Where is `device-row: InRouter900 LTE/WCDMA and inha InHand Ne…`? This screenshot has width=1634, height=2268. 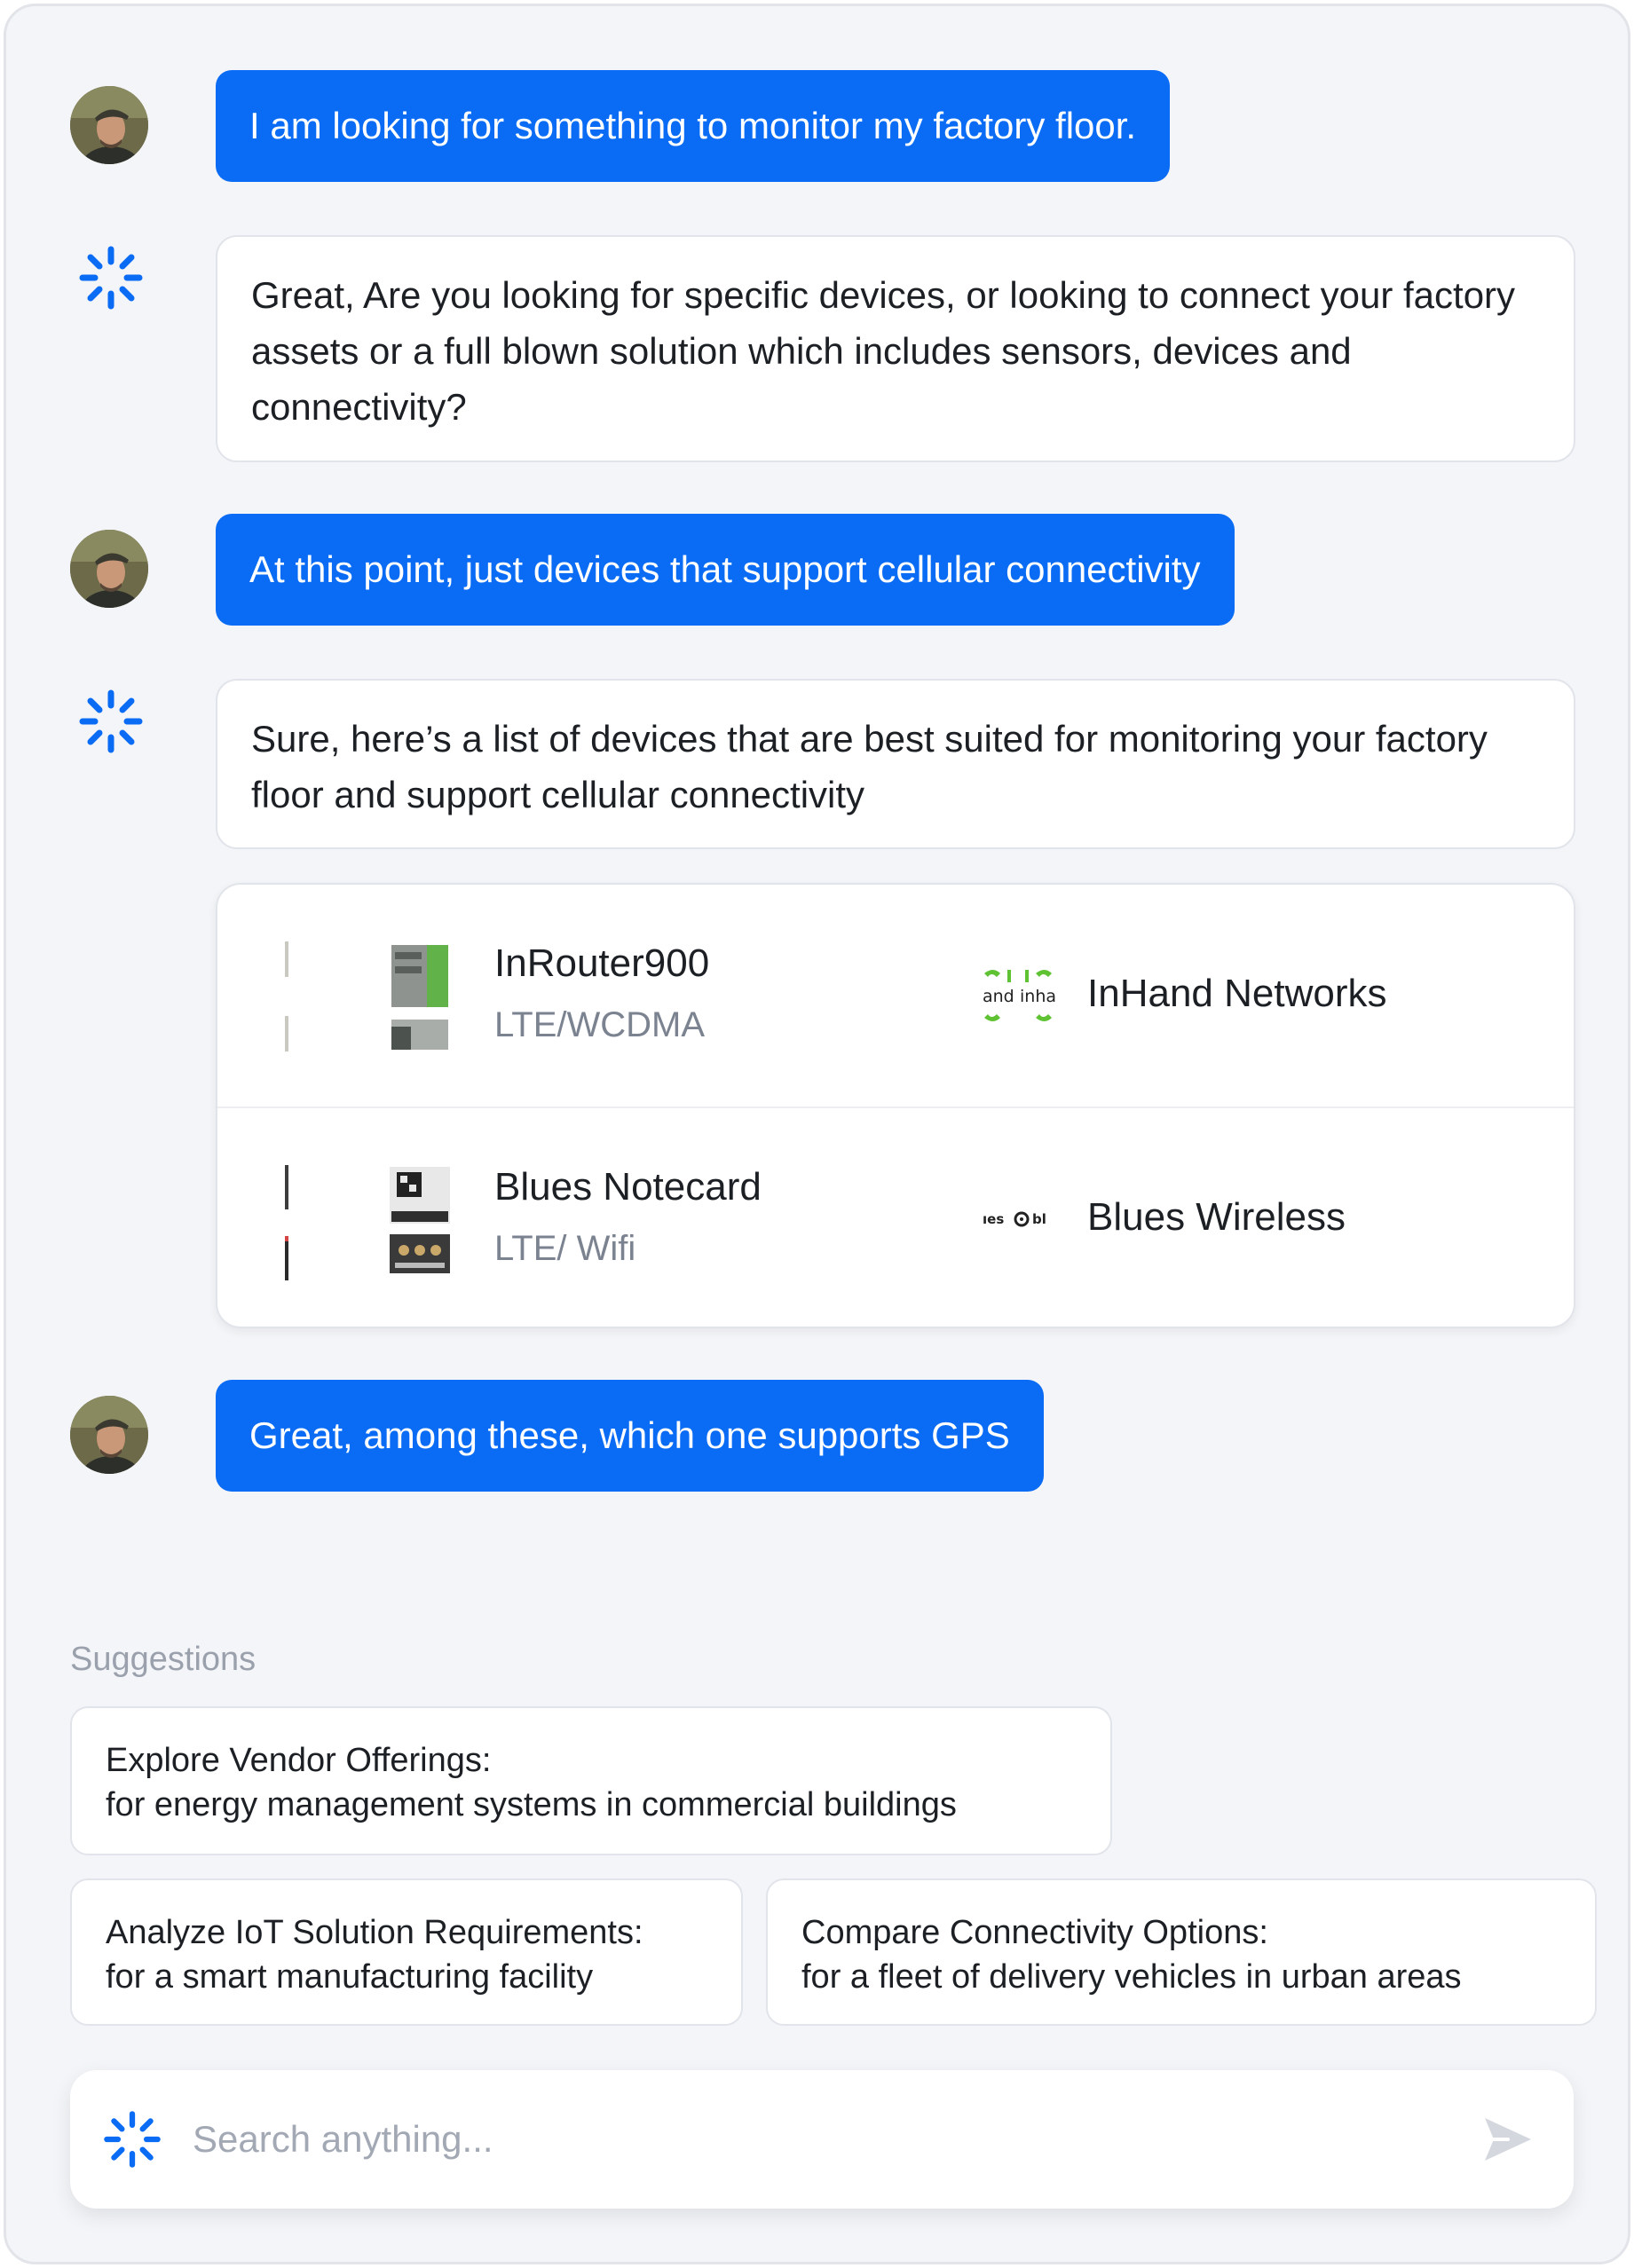 device-row: InRouter900 LTE/WCDMA and inha InHand Ne… is located at coordinates (895, 995).